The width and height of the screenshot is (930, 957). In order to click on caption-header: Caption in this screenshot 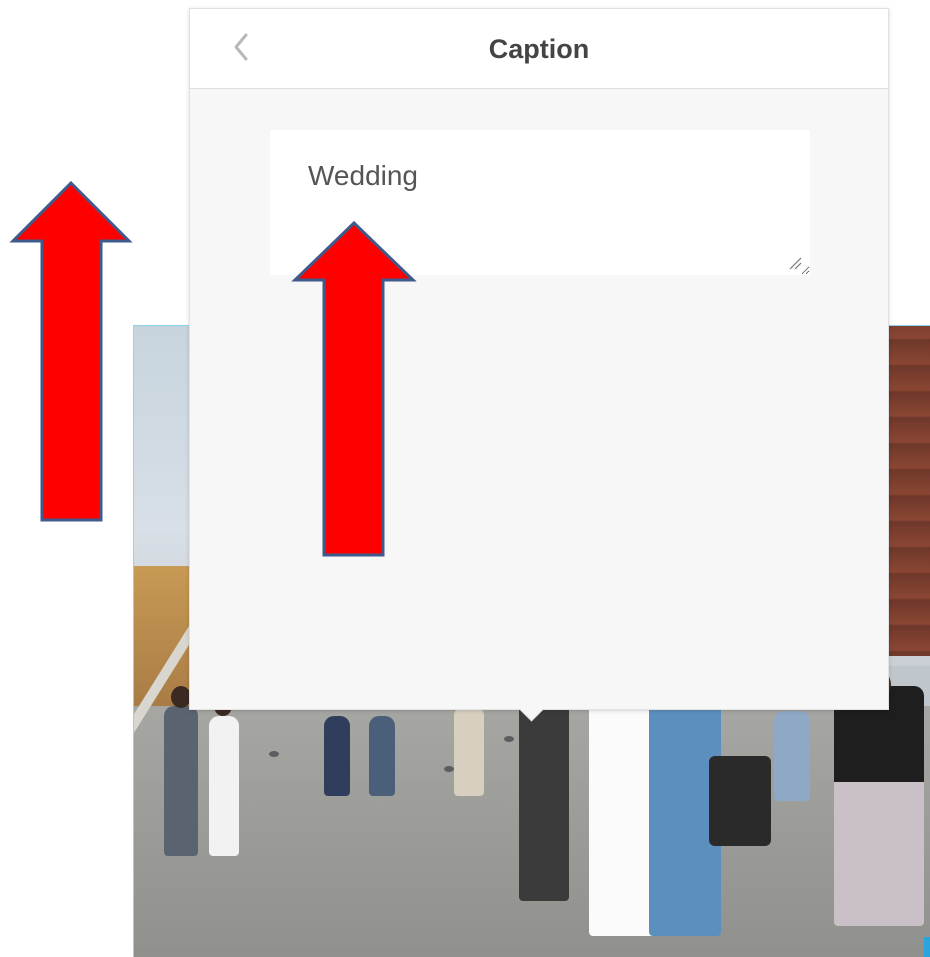, I will do `click(539, 49)`.